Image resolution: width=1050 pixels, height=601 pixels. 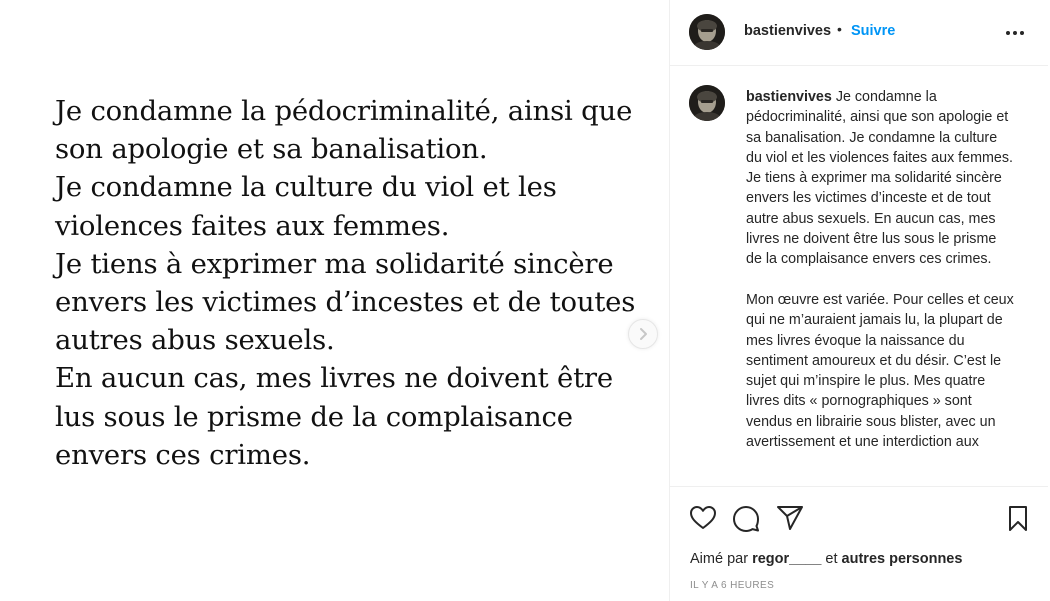 What do you see at coordinates (831, 559) in the screenshot?
I see `likes-conjunction: et` at bounding box center [831, 559].